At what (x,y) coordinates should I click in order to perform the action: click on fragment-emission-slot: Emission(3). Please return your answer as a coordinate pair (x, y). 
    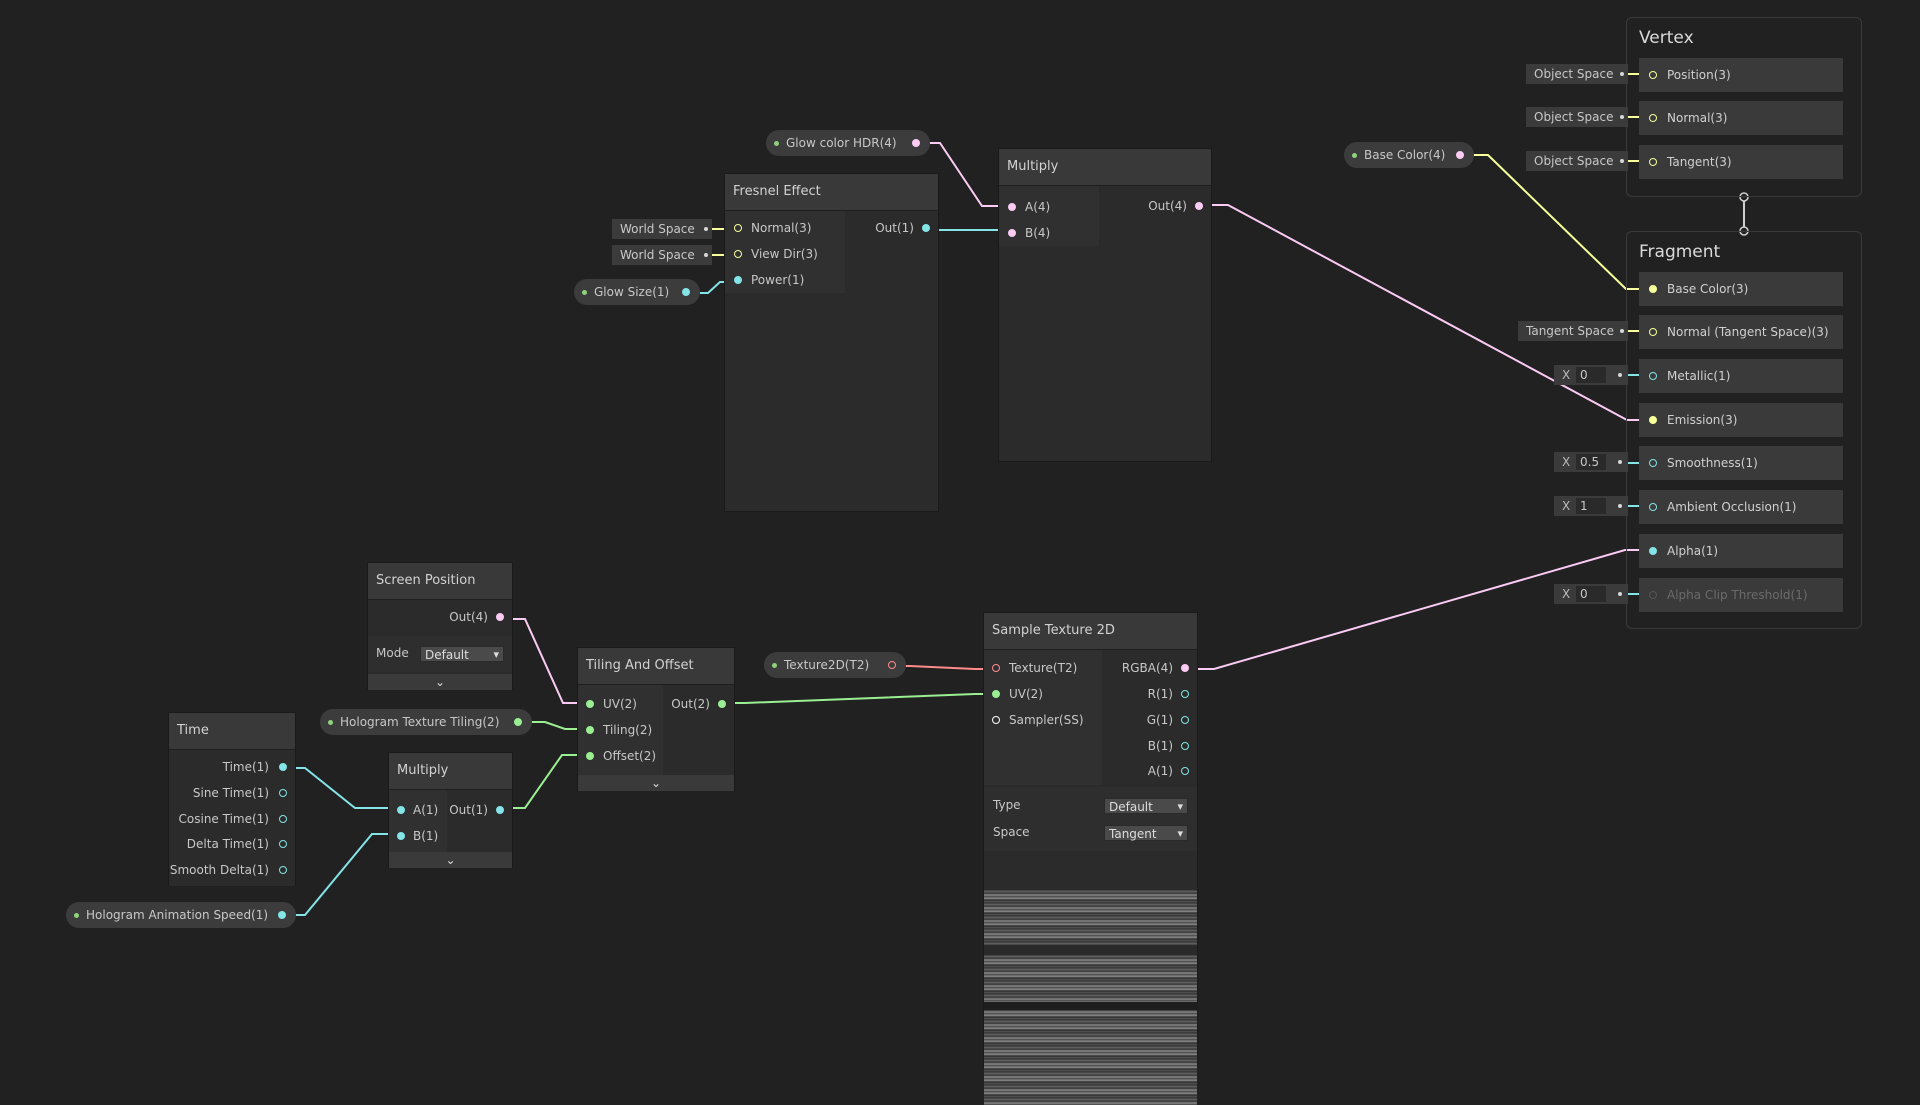
    Looking at the image, I should click on (1741, 420).